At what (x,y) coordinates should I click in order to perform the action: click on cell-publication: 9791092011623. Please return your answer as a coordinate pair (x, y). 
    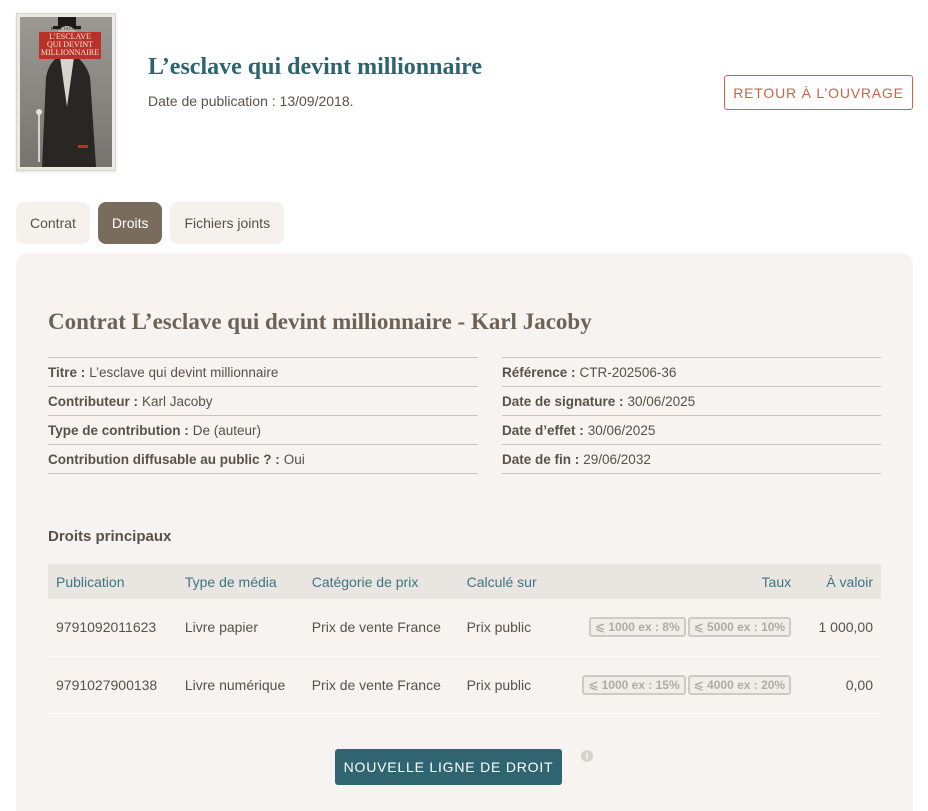
    Looking at the image, I should click on (106, 627).